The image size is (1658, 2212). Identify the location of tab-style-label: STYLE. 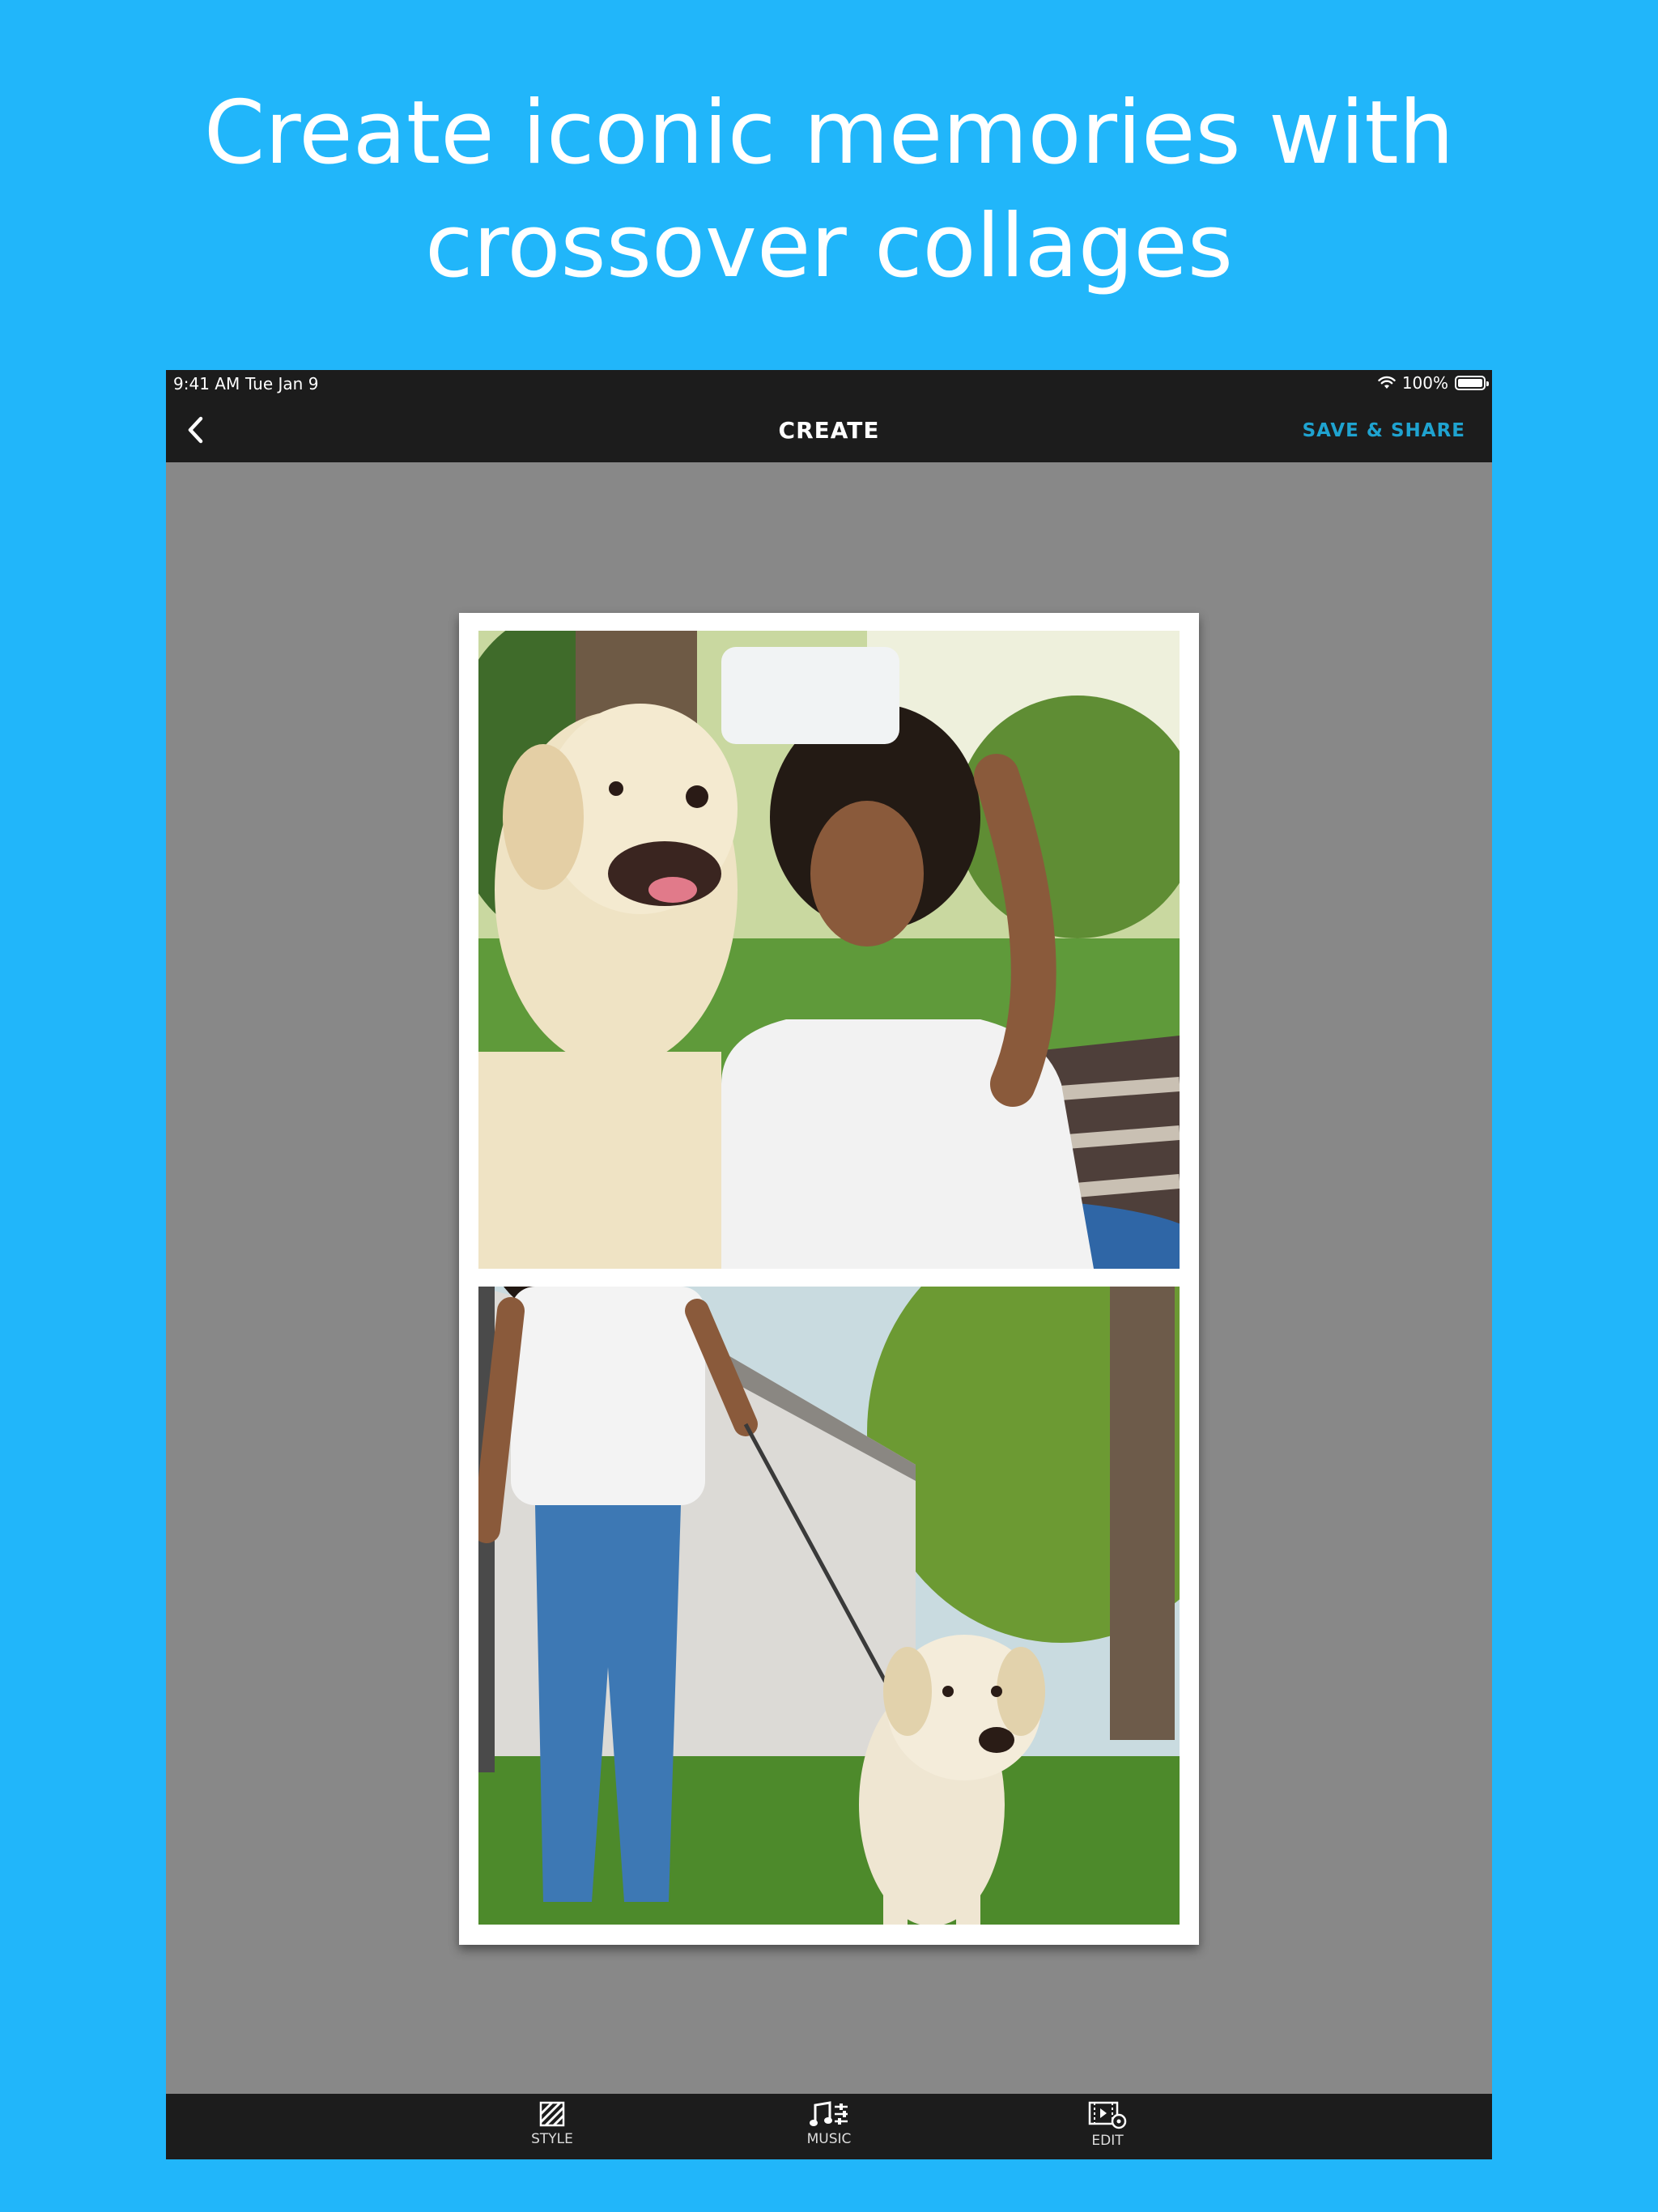
(552, 2139).